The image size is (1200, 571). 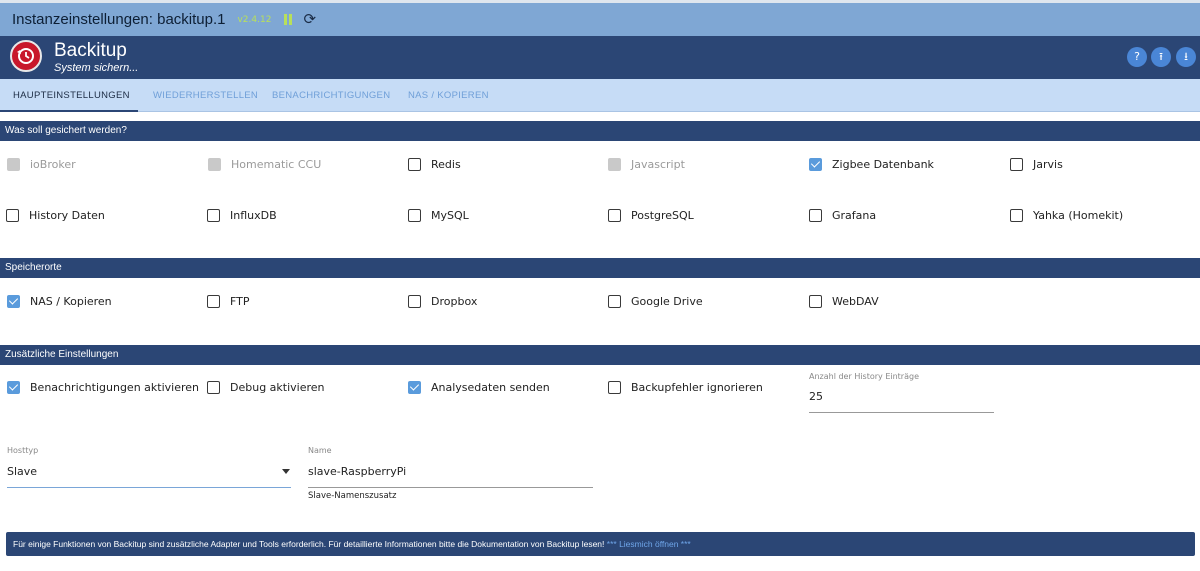 What do you see at coordinates (276, 164) in the screenshot?
I see `checkbox-label: Homematic CCU` at bounding box center [276, 164].